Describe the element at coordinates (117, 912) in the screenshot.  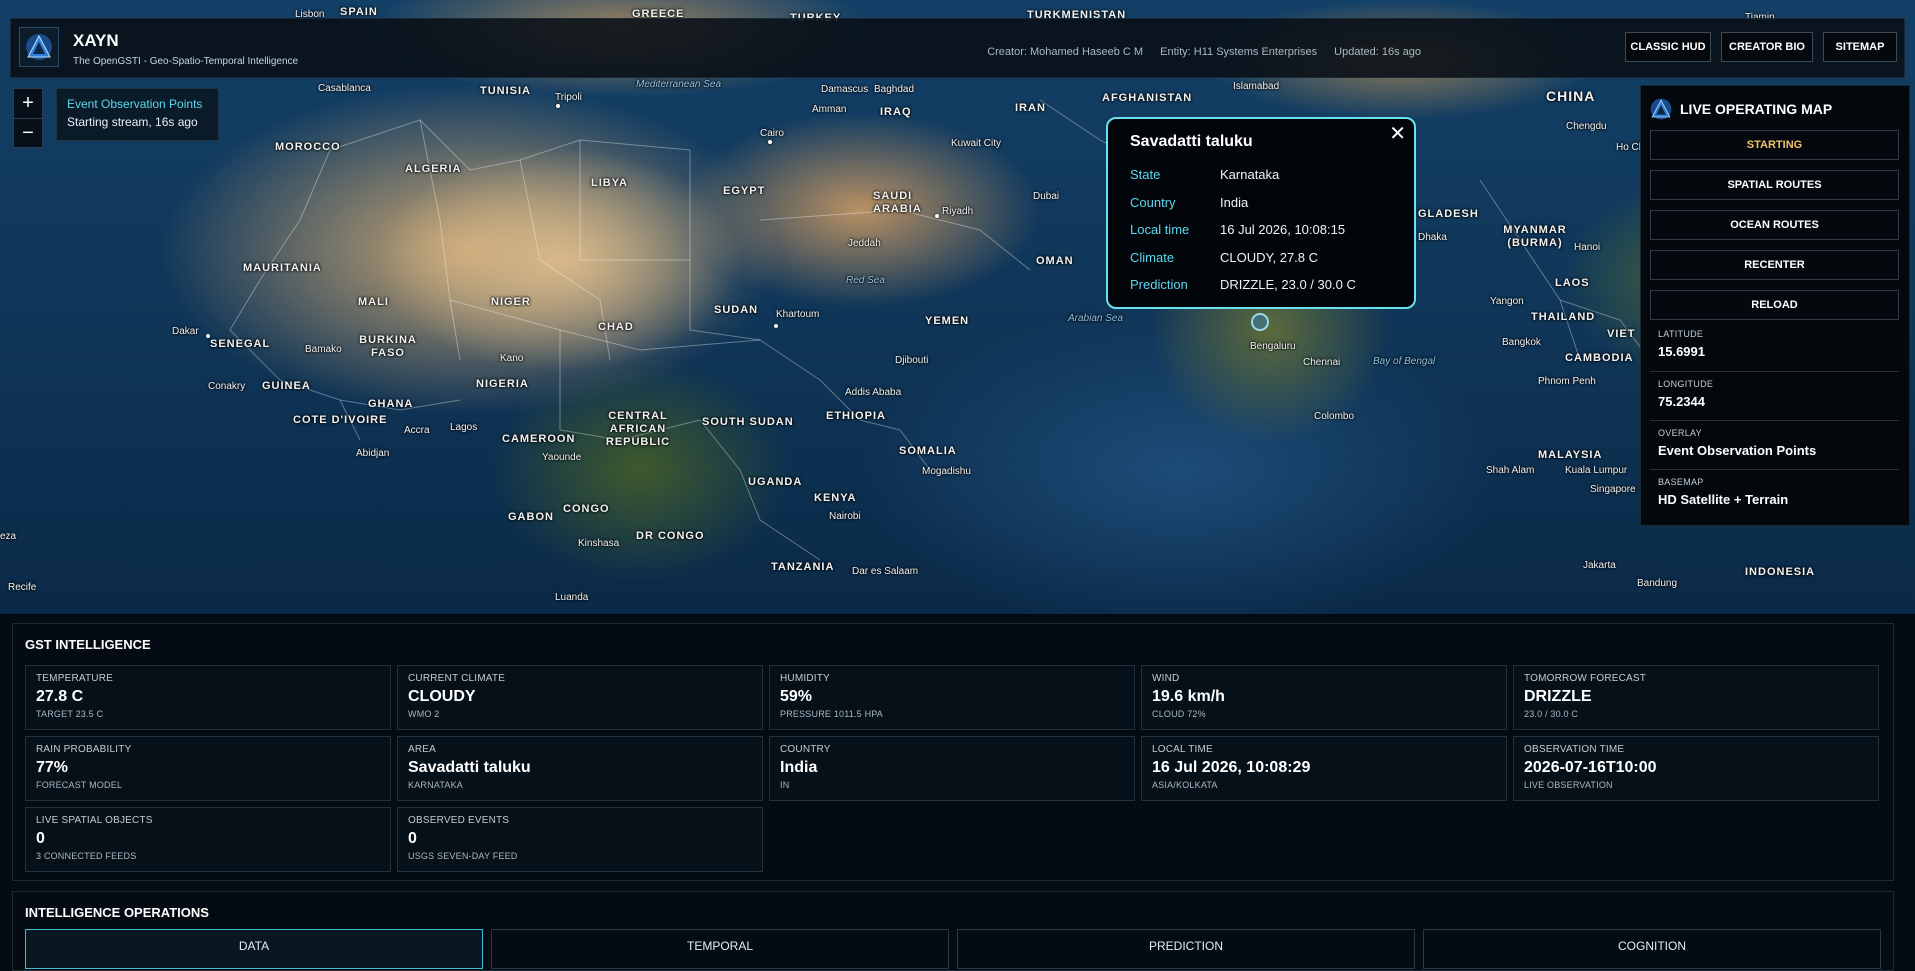
I see `section-title: INTELLIGENCE OPERATIONS` at that location.